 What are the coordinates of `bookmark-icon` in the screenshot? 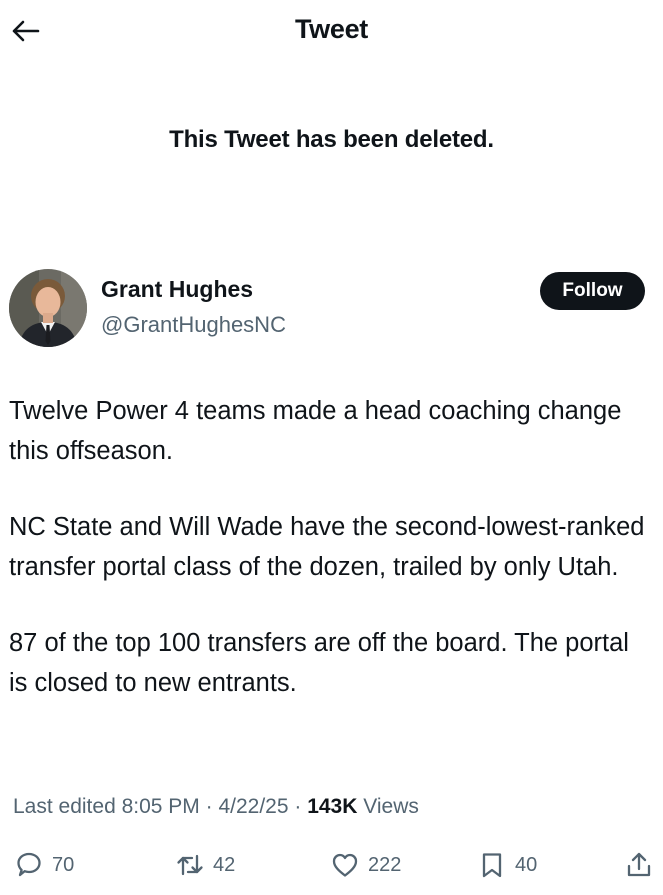 It's located at (492, 865).